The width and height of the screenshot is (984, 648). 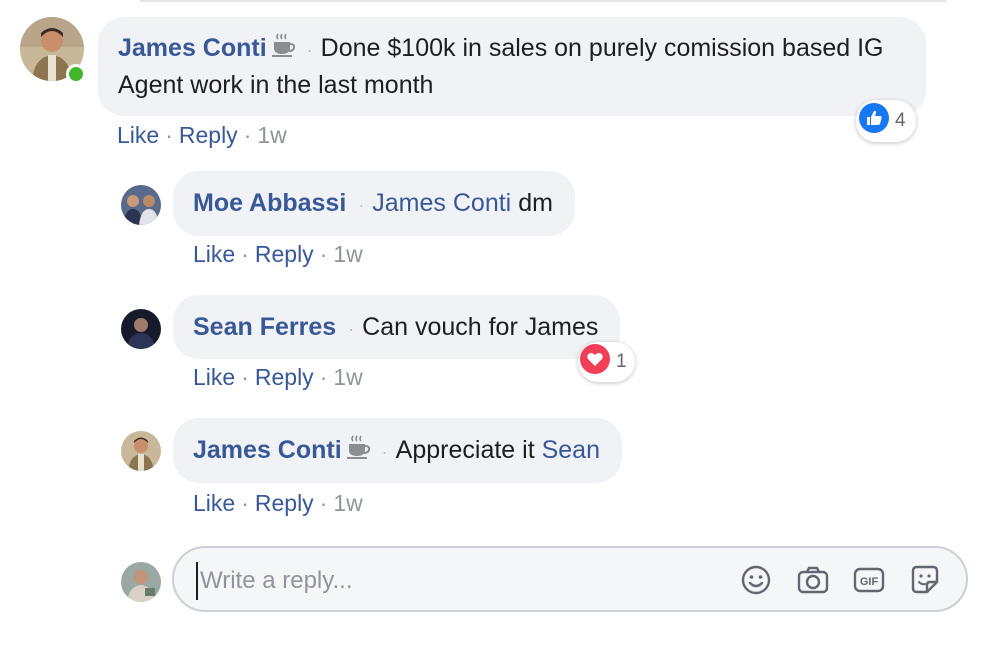 What do you see at coordinates (900, 120) in the screenshot?
I see `reaction-count: 4` at bounding box center [900, 120].